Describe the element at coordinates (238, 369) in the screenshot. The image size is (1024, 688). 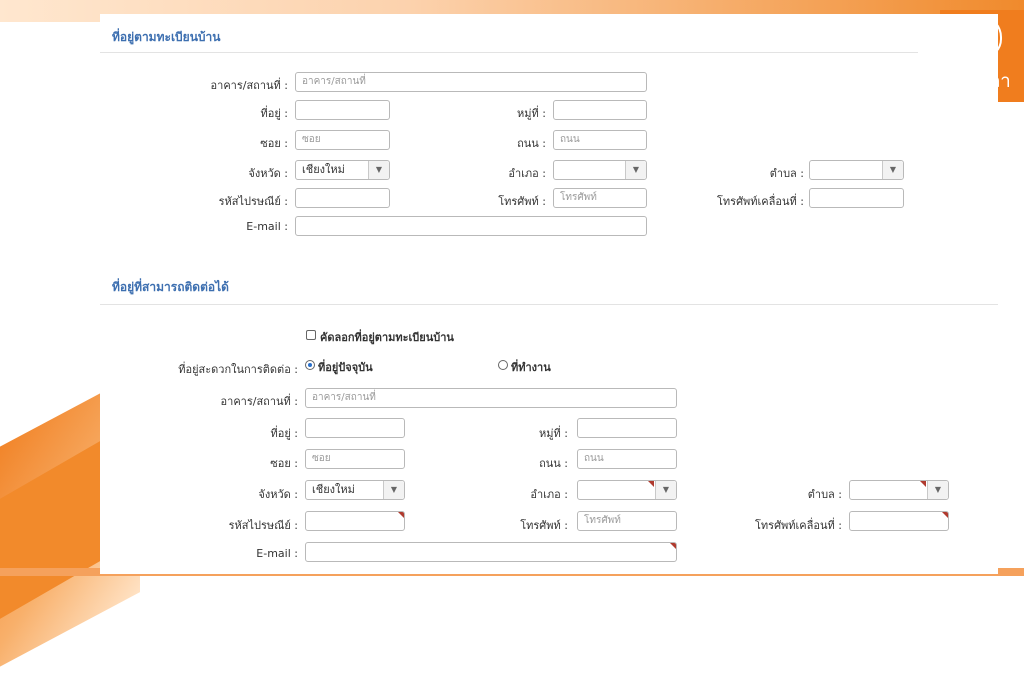
I see `convenient-address-label: ที่อยู่สะดวกในการติดต่อ :` at that location.